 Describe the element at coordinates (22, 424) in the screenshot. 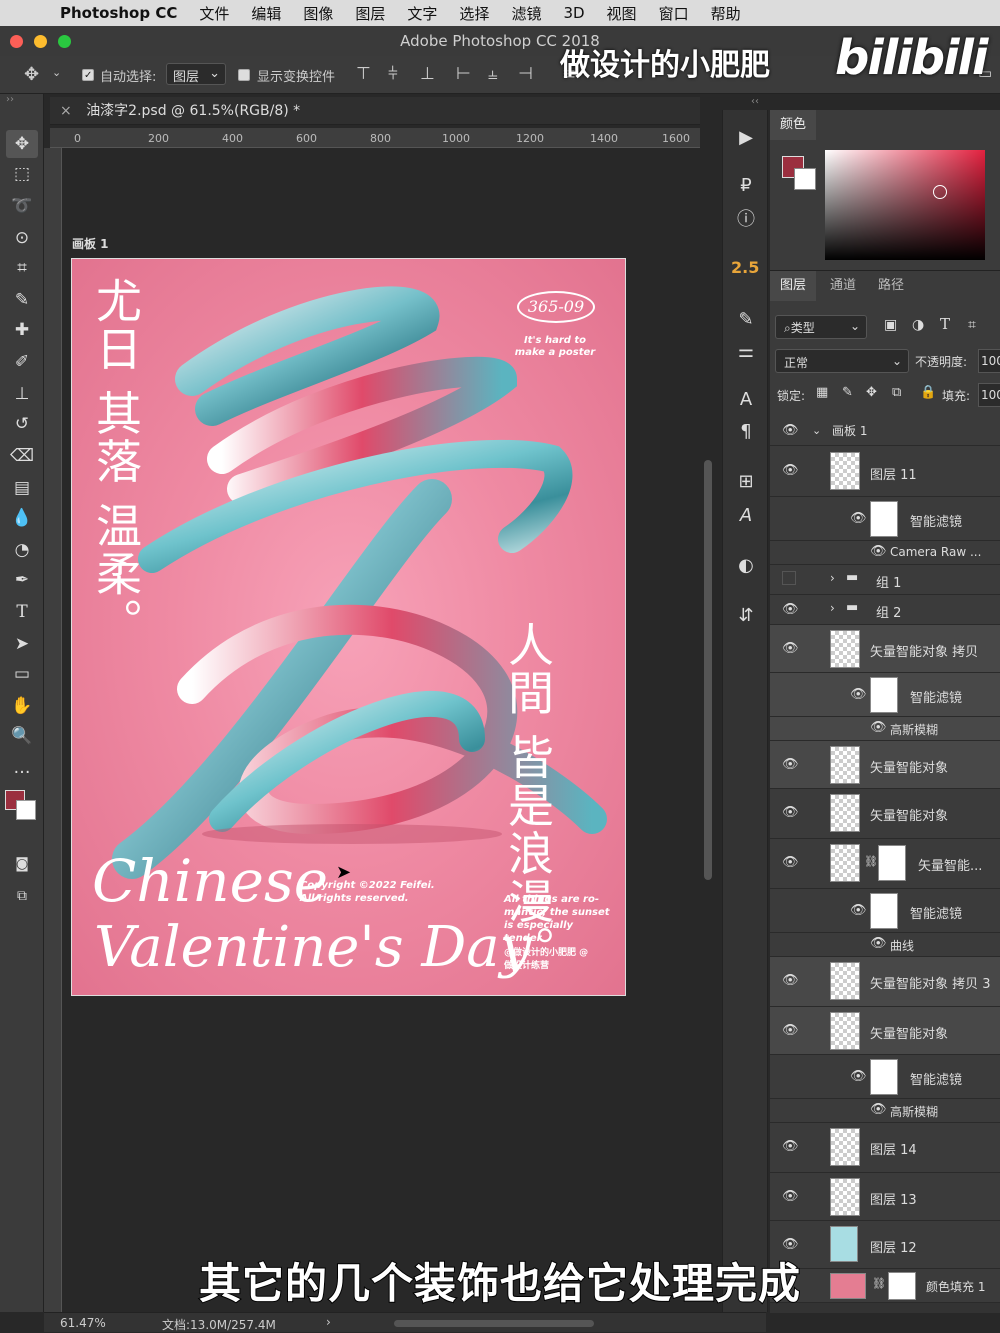

I see `history-brush-tool-icon: ↺` at that location.